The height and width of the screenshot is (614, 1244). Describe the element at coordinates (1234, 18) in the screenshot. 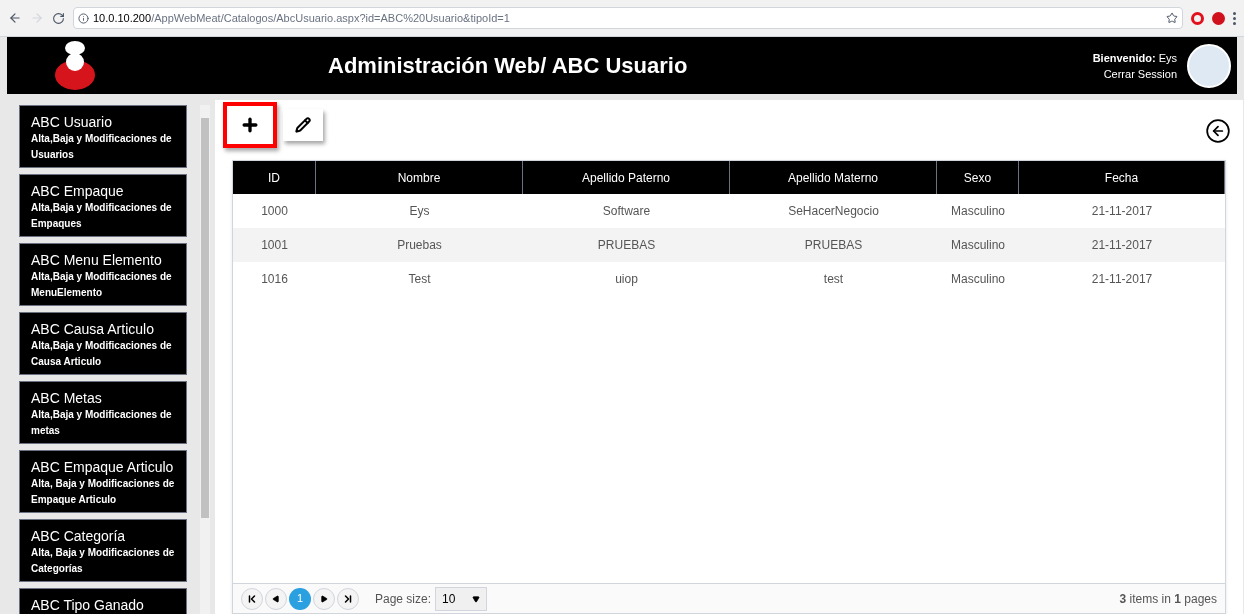

I see `menu-icon` at that location.